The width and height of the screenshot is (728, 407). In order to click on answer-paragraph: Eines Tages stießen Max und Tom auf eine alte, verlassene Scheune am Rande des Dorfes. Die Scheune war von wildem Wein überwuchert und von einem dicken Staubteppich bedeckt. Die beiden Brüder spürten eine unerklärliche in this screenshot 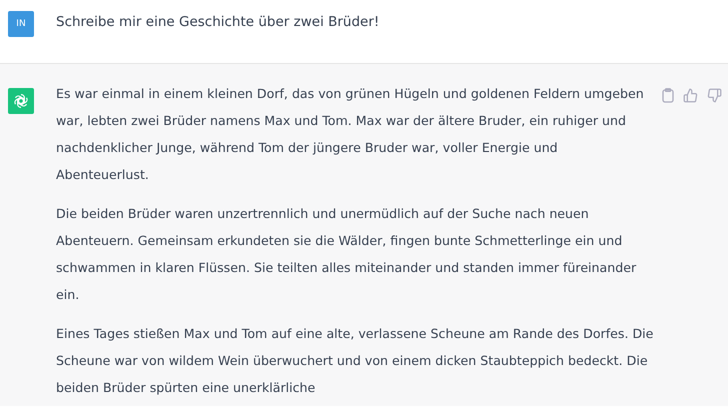, I will do `click(355, 361)`.